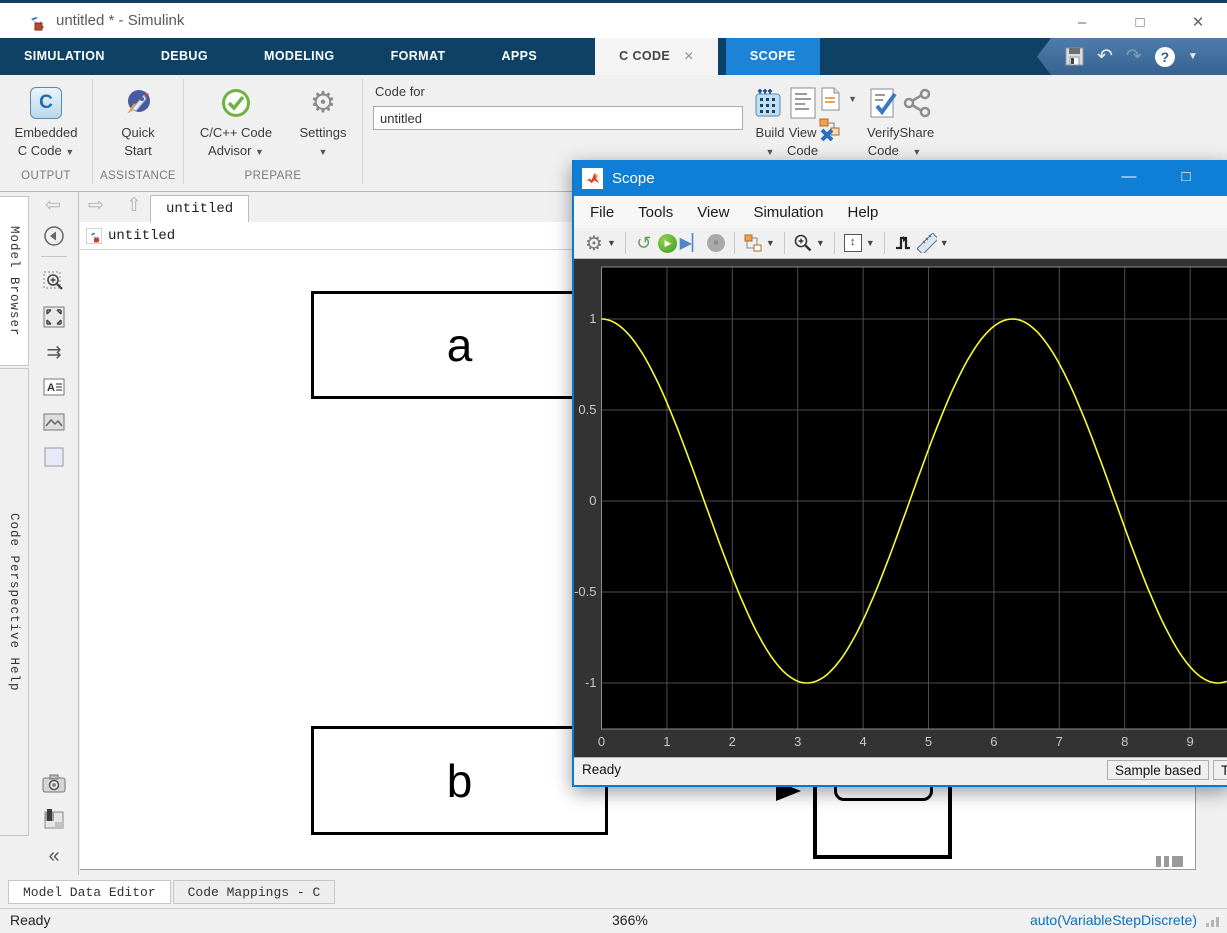 The height and width of the screenshot is (933, 1227). Describe the element at coordinates (54, 236) in the screenshot. I see `hide-explorer-icon` at that location.